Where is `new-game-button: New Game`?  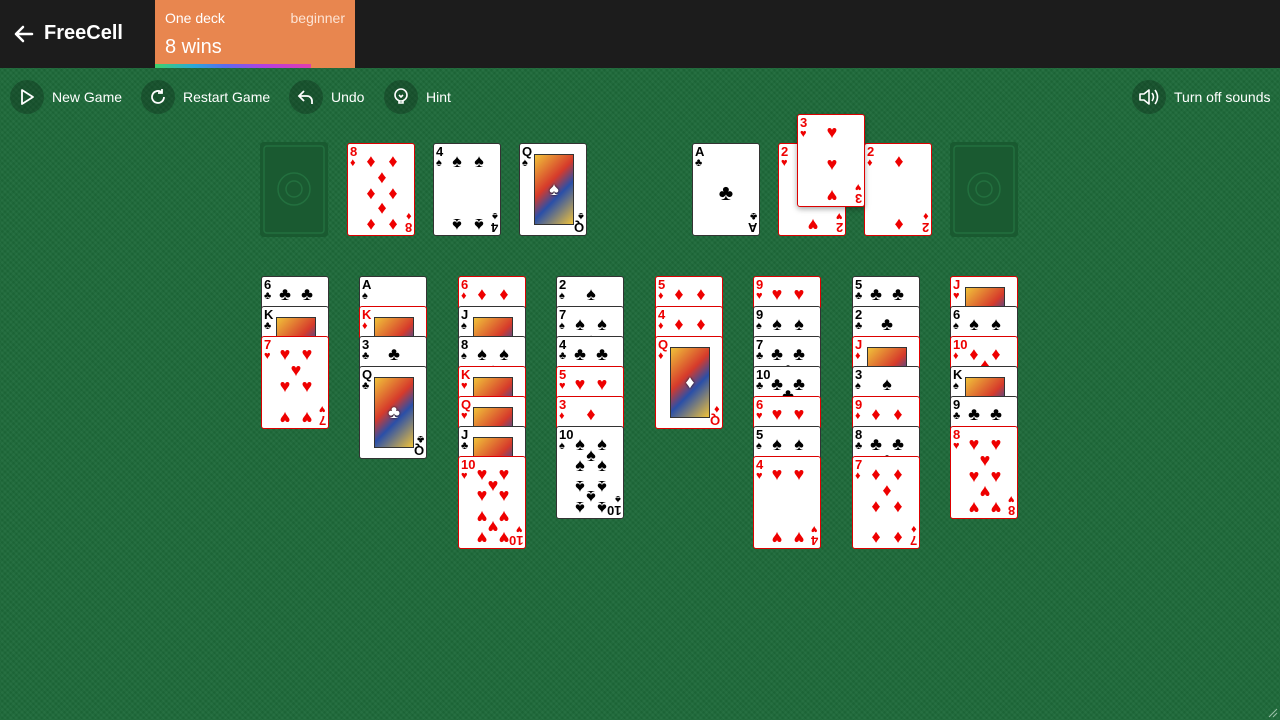 new-game-button: New Game is located at coordinates (66, 97).